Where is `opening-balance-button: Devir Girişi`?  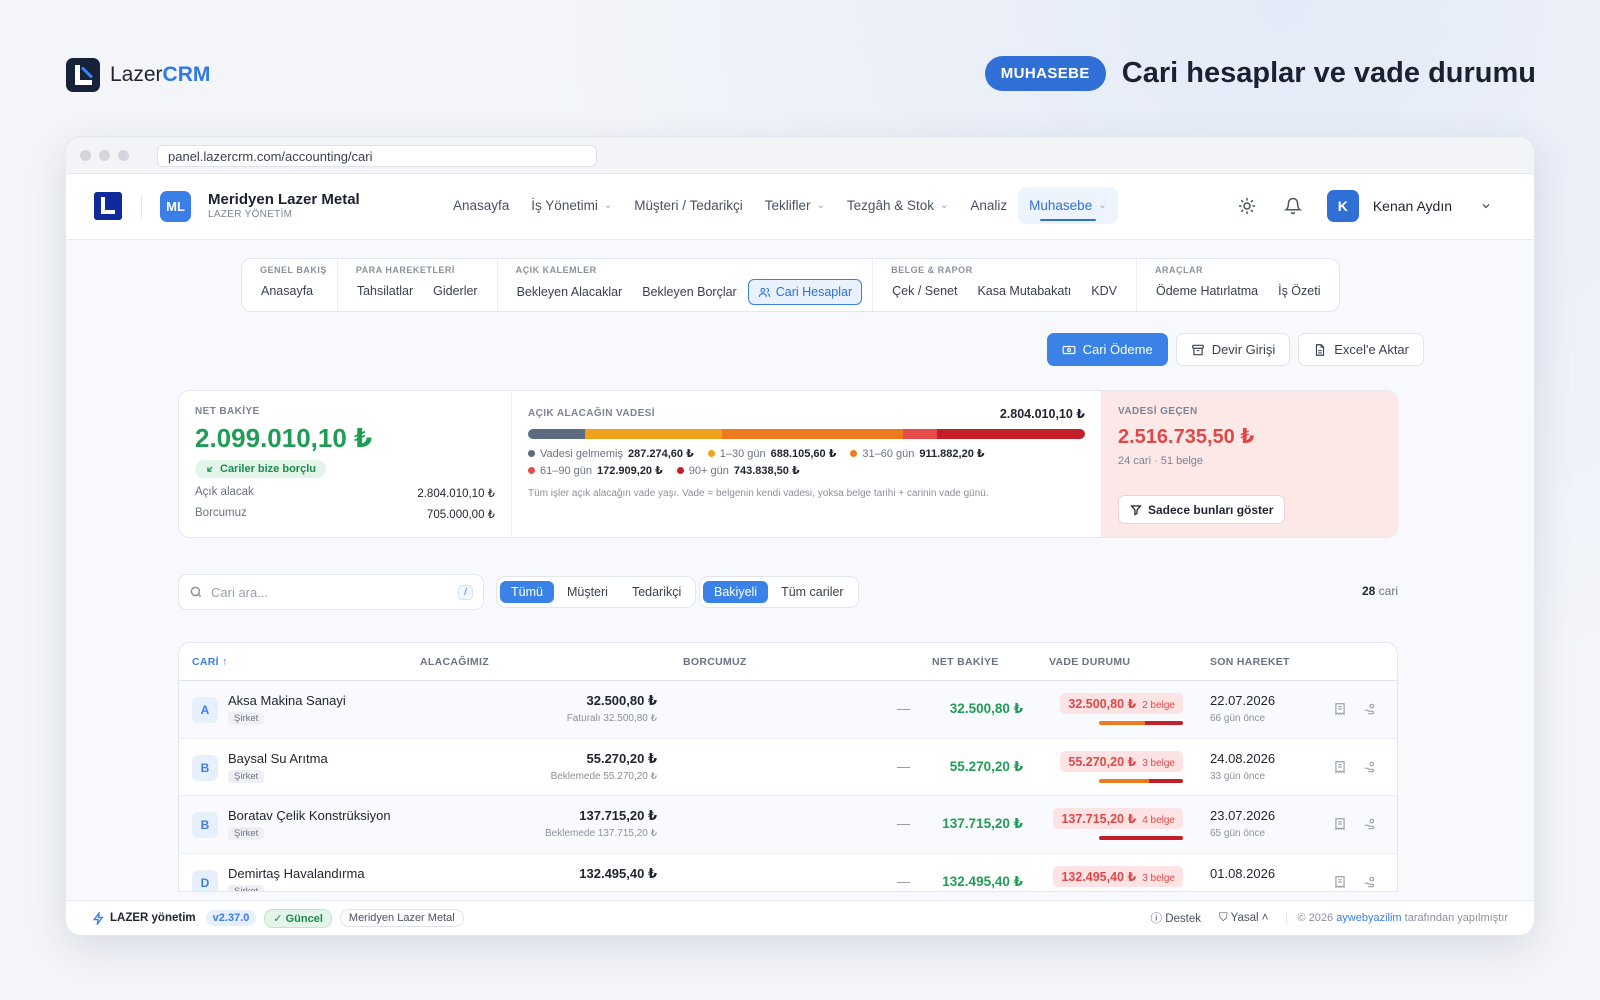 opening-balance-button: Devir Girişi is located at coordinates (1233, 349).